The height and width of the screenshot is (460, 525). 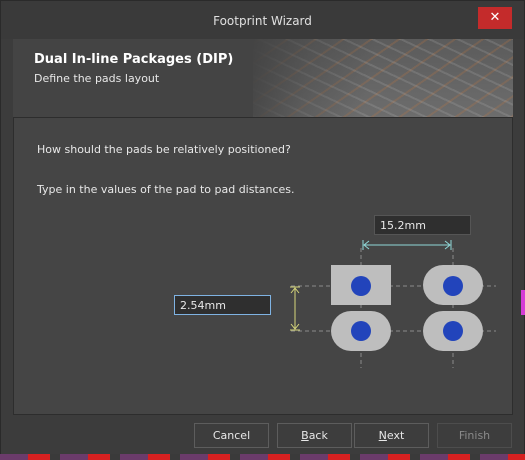 I want to click on close-button: ✕, so click(x=495, y=18).